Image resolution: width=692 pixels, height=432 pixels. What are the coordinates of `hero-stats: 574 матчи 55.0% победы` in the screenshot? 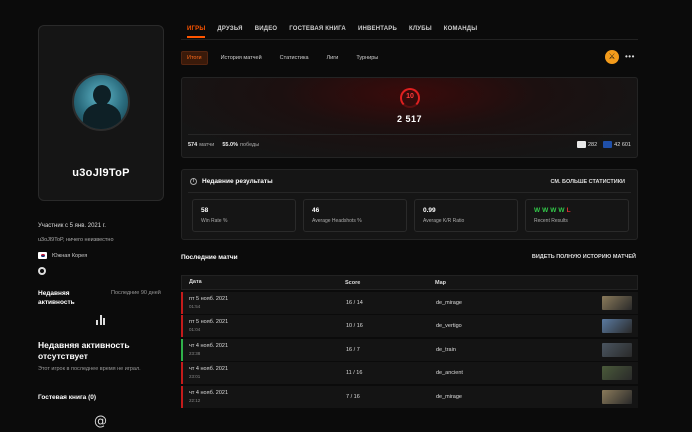 It's located at (223, 145).